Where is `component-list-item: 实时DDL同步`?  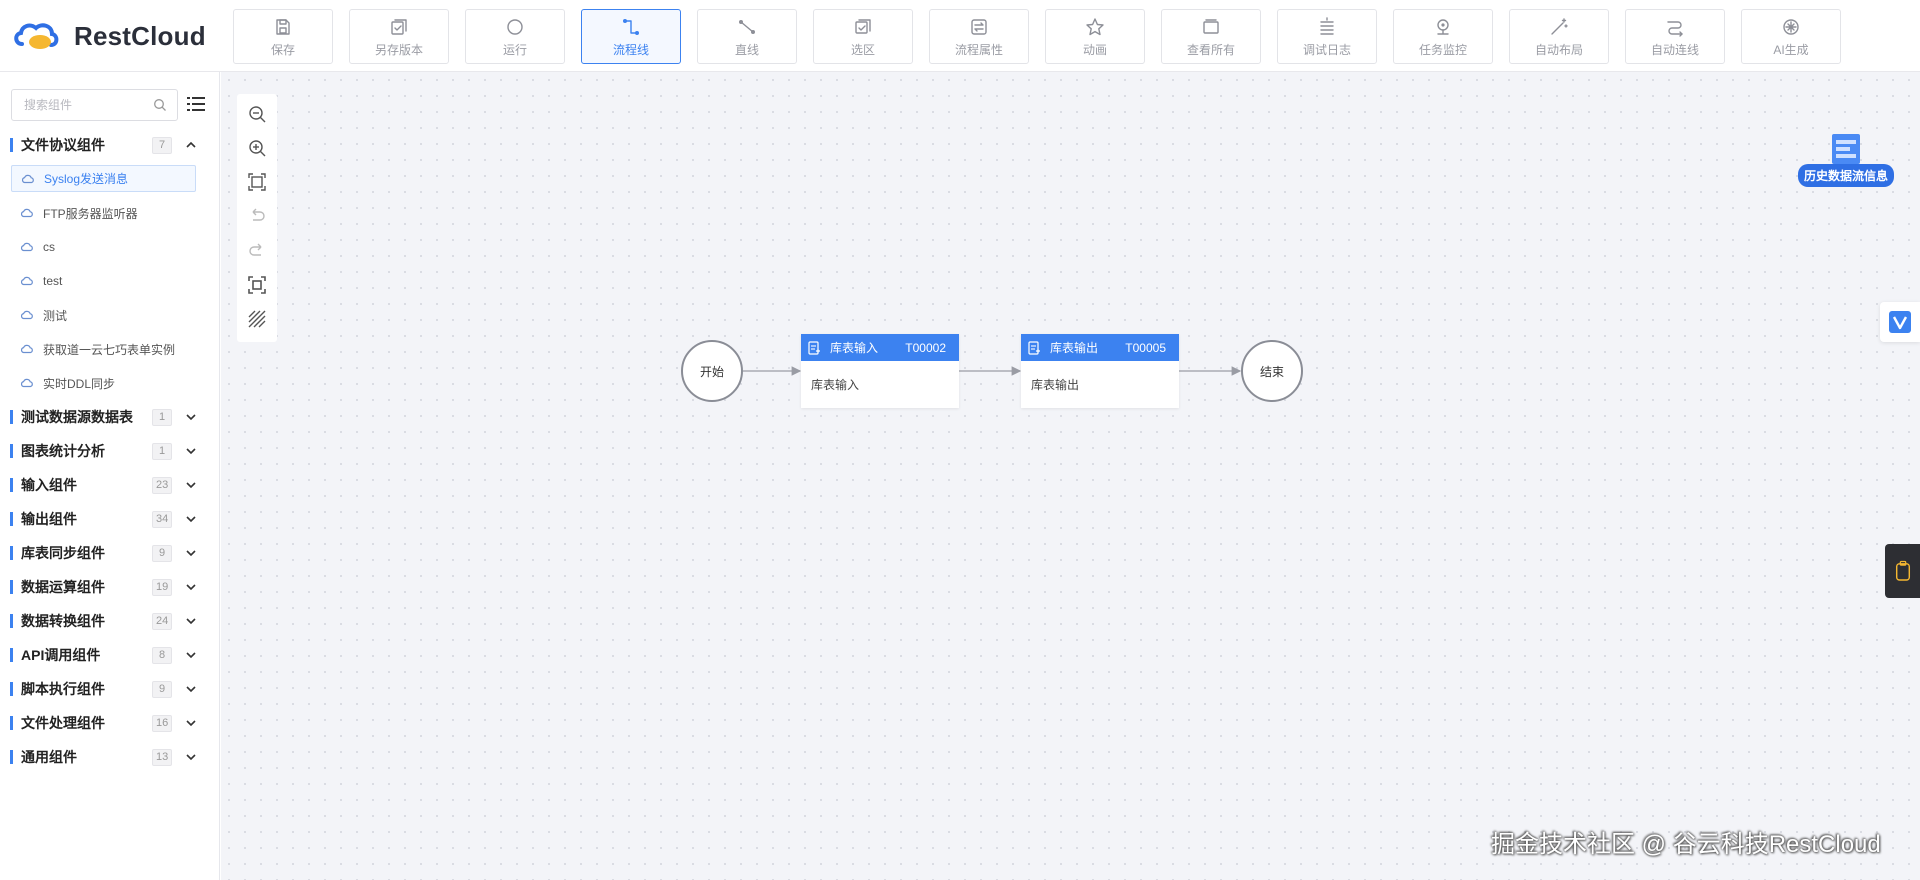
component-list-item: 实时DDL同步 is located at coordinates (110, 383).